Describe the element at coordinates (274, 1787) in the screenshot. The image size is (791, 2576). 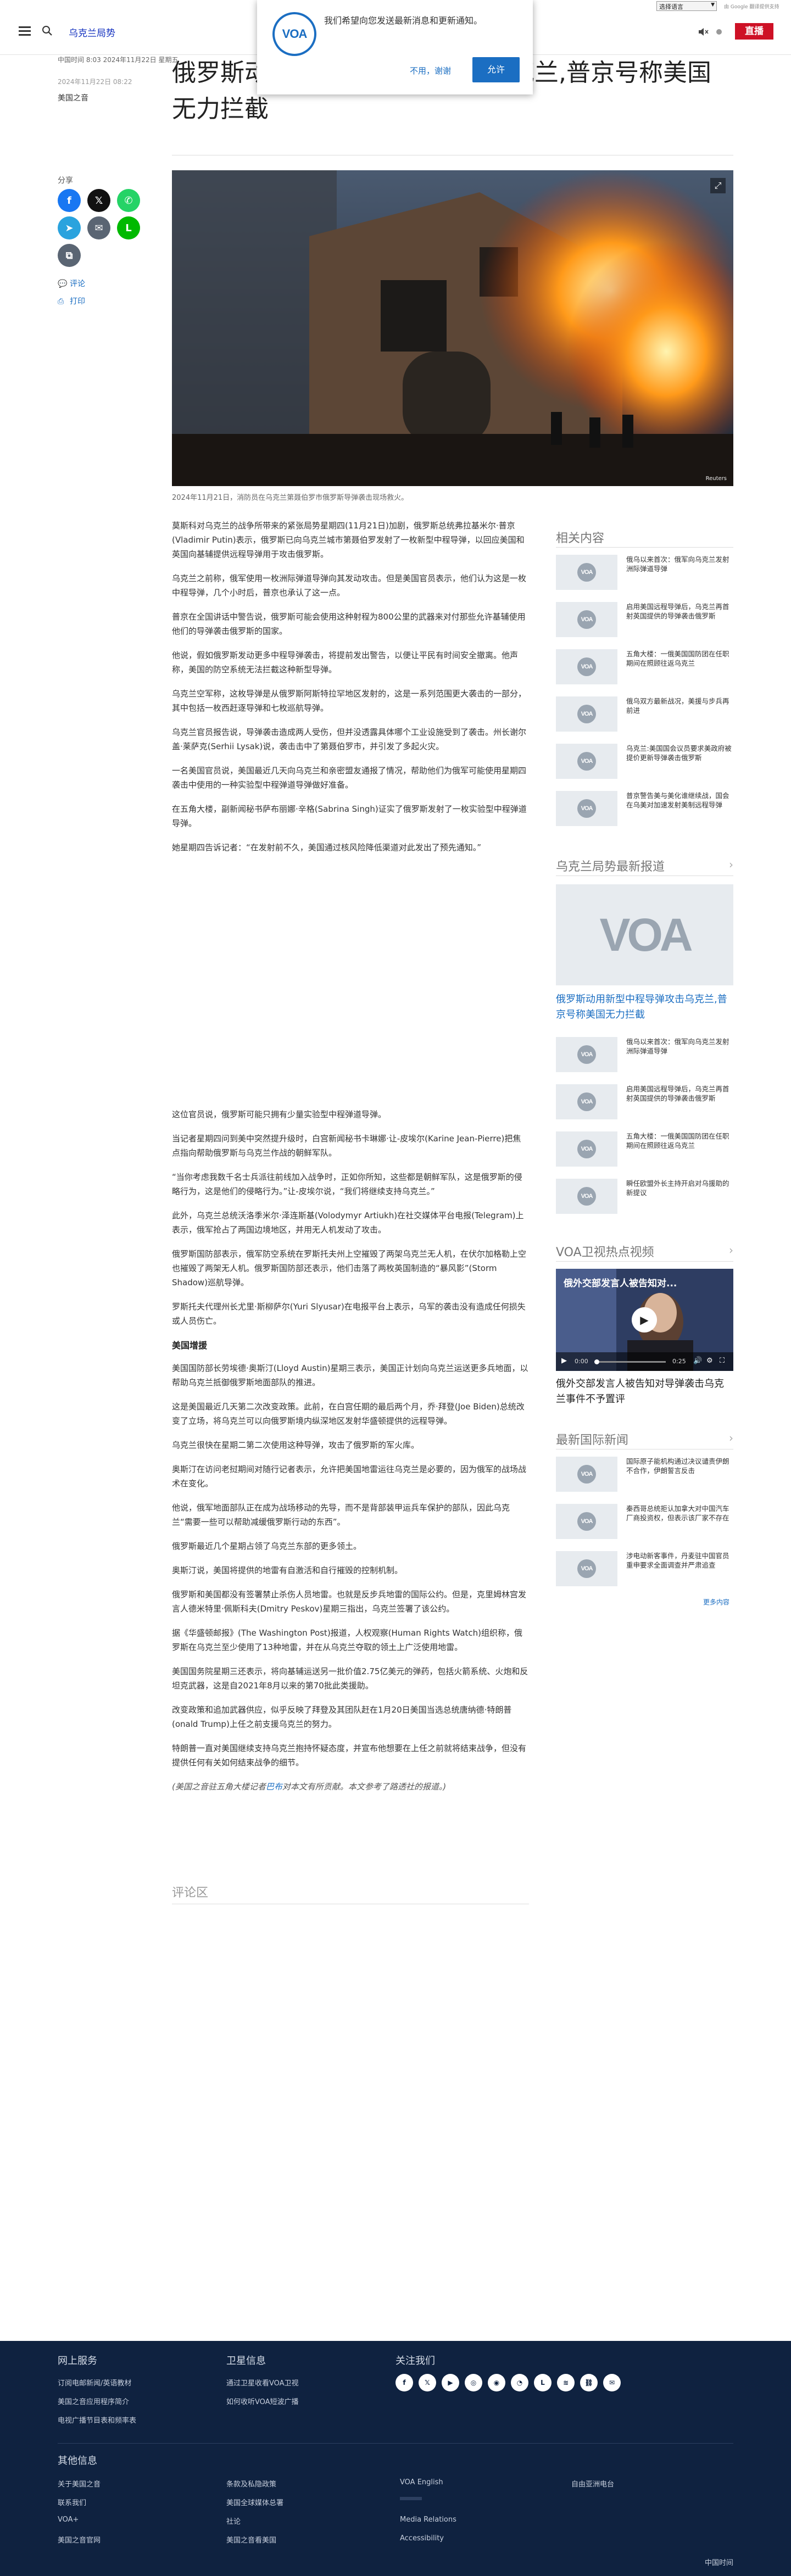
I see `author-link: 巴布` at that location.